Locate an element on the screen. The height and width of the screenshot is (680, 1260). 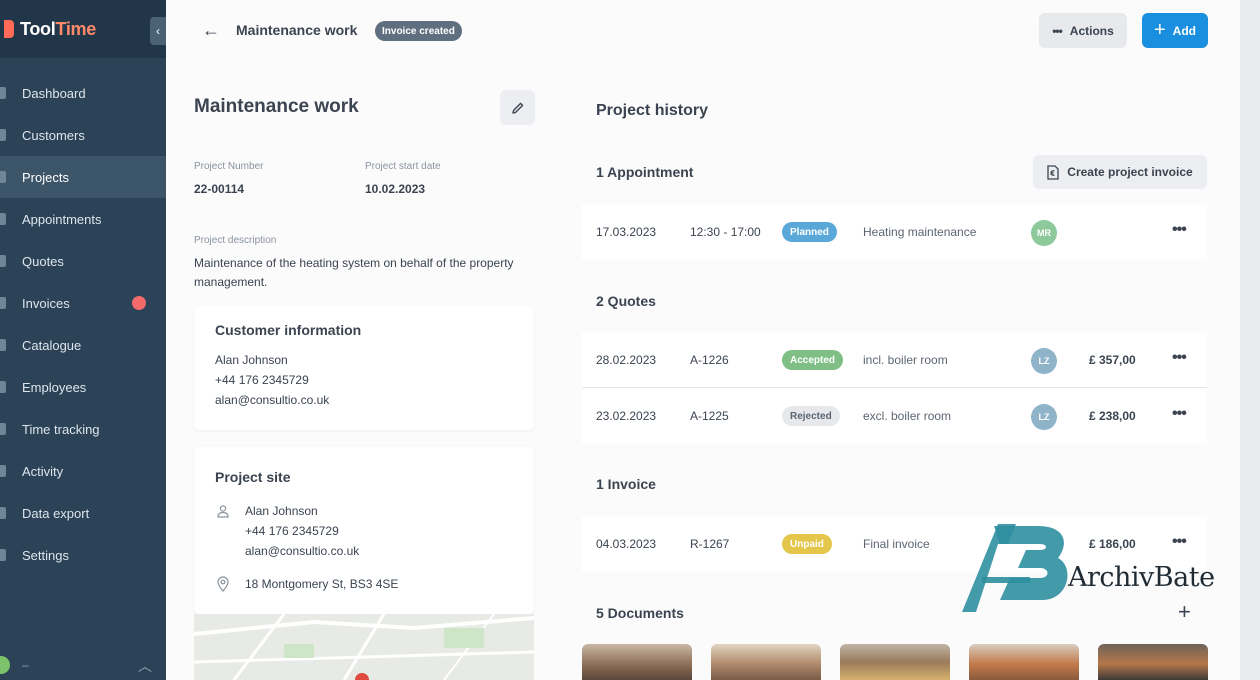
sidebar-item-dashboard: Dashboard is located at coordinates (83, 93).